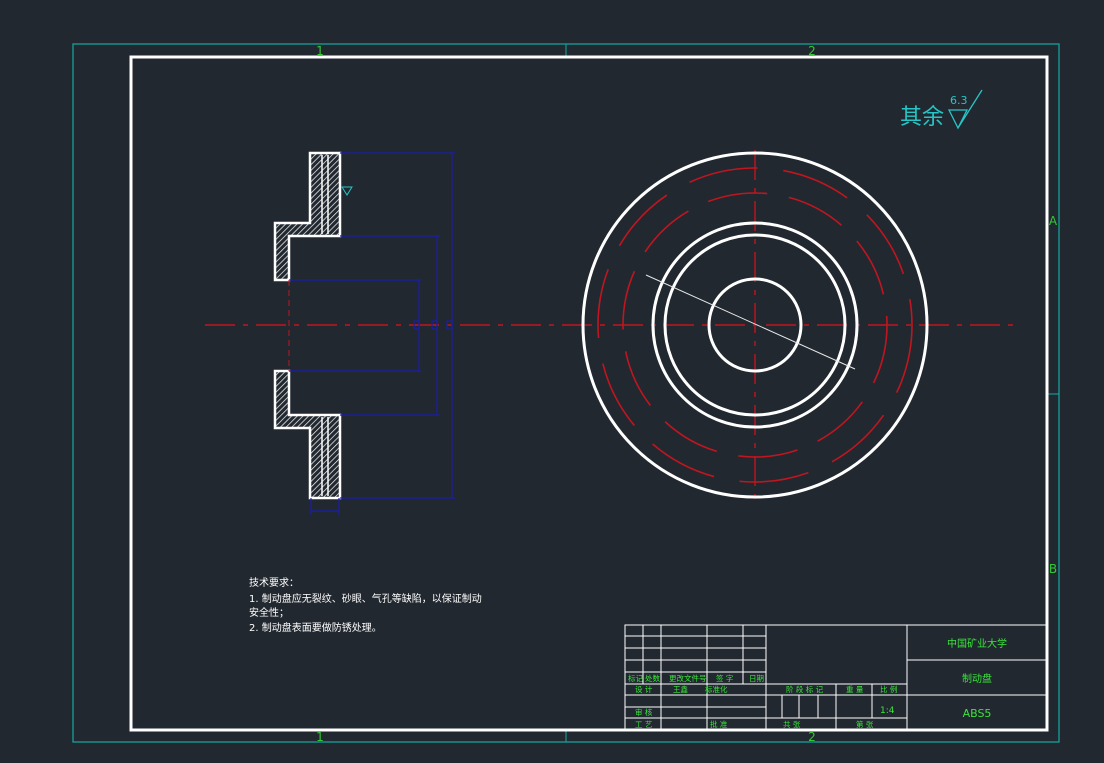 The width and height of the screenshot is (1104, 763). What do you see at coordinates (977, 678) in the screenshot?
I see `part-name: 制动盘` at bounding box center [977, 678].